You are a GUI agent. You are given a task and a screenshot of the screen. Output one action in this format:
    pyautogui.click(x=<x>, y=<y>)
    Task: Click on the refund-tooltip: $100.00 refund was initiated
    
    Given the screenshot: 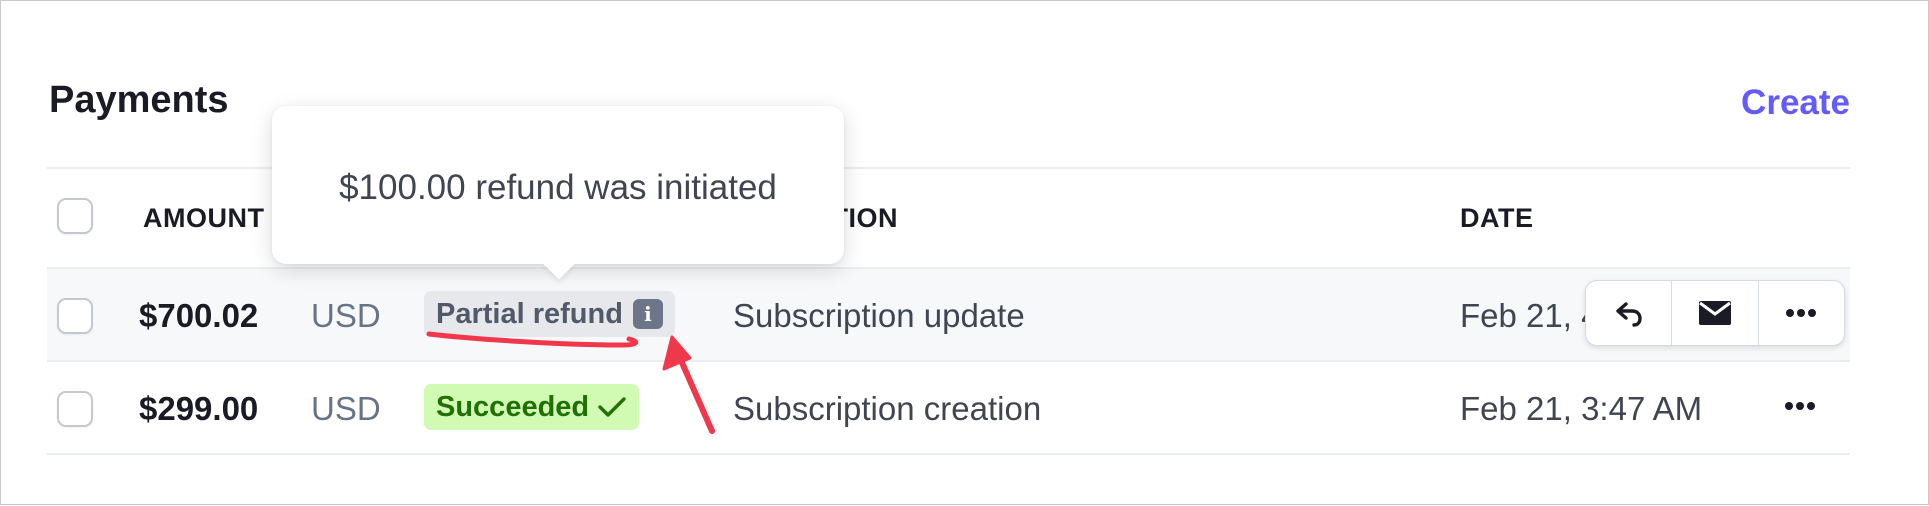 What is the action you would take?
    pyautogui.click(x=558, y=185)
    